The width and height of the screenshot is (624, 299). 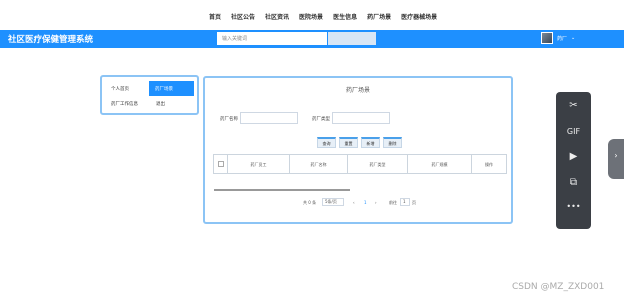 I want to click on horizontal-scrollbar, so click(x=282, y=190).